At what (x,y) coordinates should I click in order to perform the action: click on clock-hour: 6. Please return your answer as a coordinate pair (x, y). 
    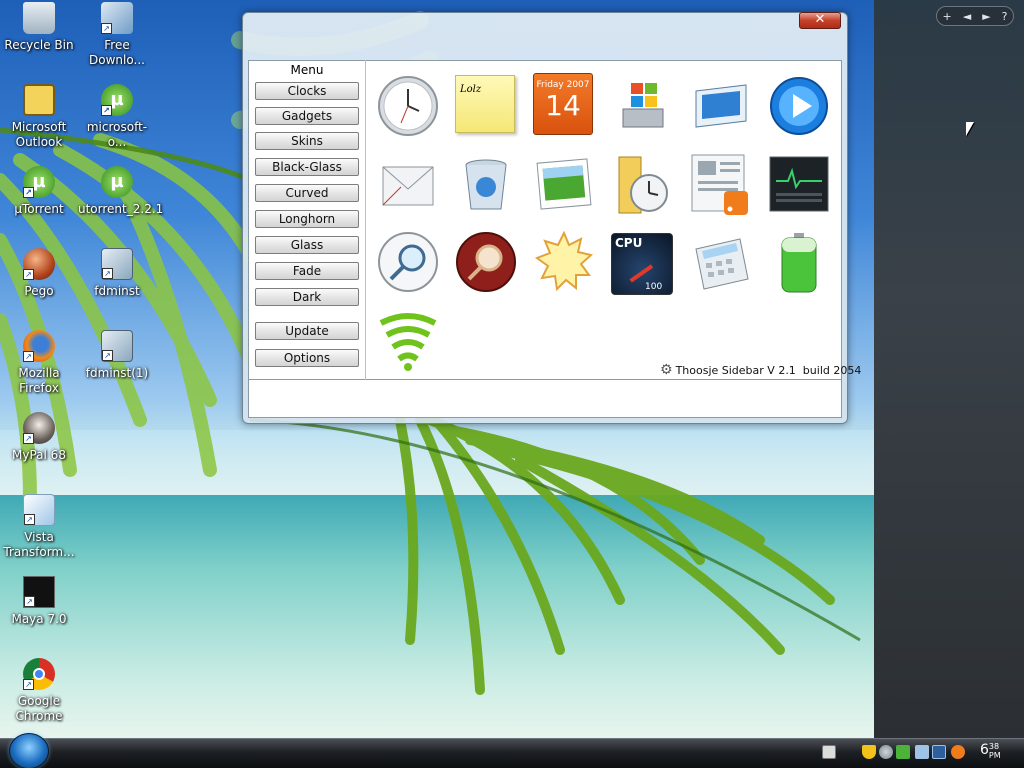
    Looking at the image, I should click on (984, 750).